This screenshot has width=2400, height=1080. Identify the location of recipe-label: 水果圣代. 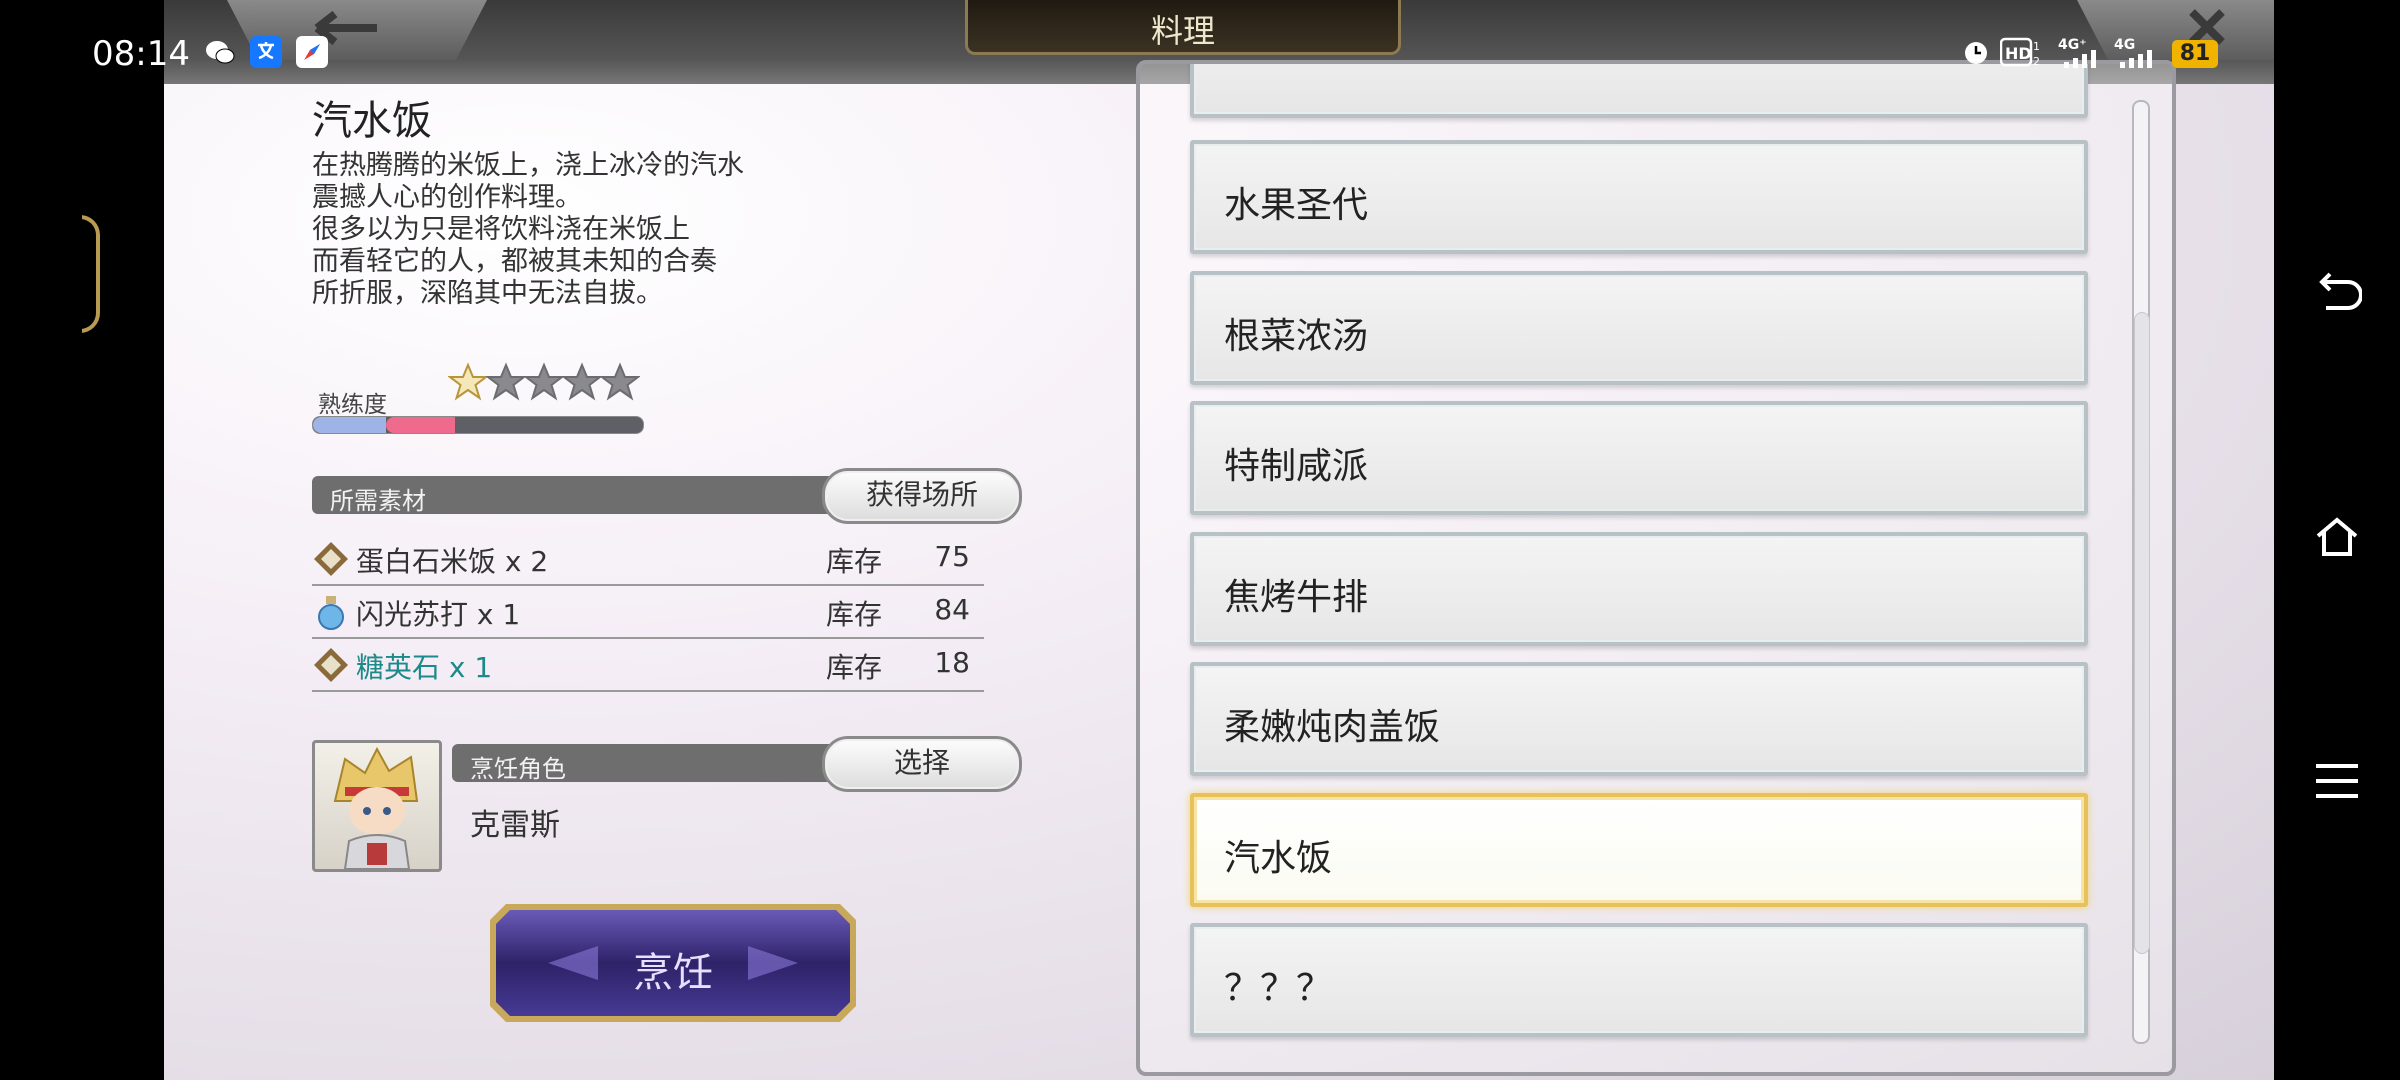
(1296, 205).